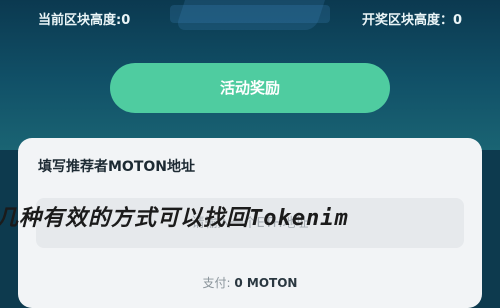 The width and height of the screenshot is (500, 308). I want to click on overlay-headline: 几种有效的方式可以找回Tokenim, so click(174, 218).